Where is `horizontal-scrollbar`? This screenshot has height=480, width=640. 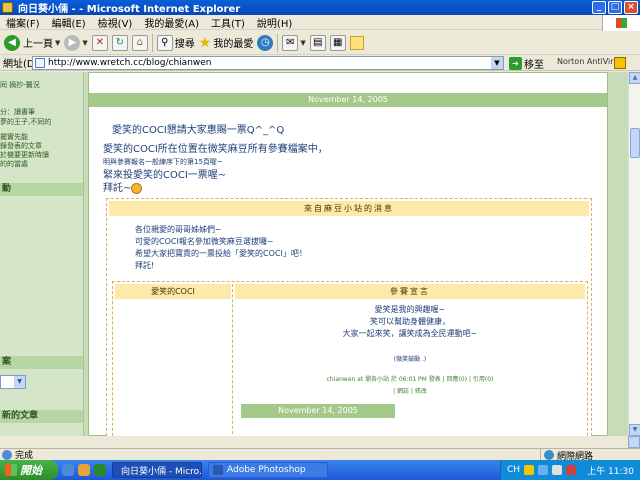 horizontal-scrollbar is located at coordinates (320, 442).